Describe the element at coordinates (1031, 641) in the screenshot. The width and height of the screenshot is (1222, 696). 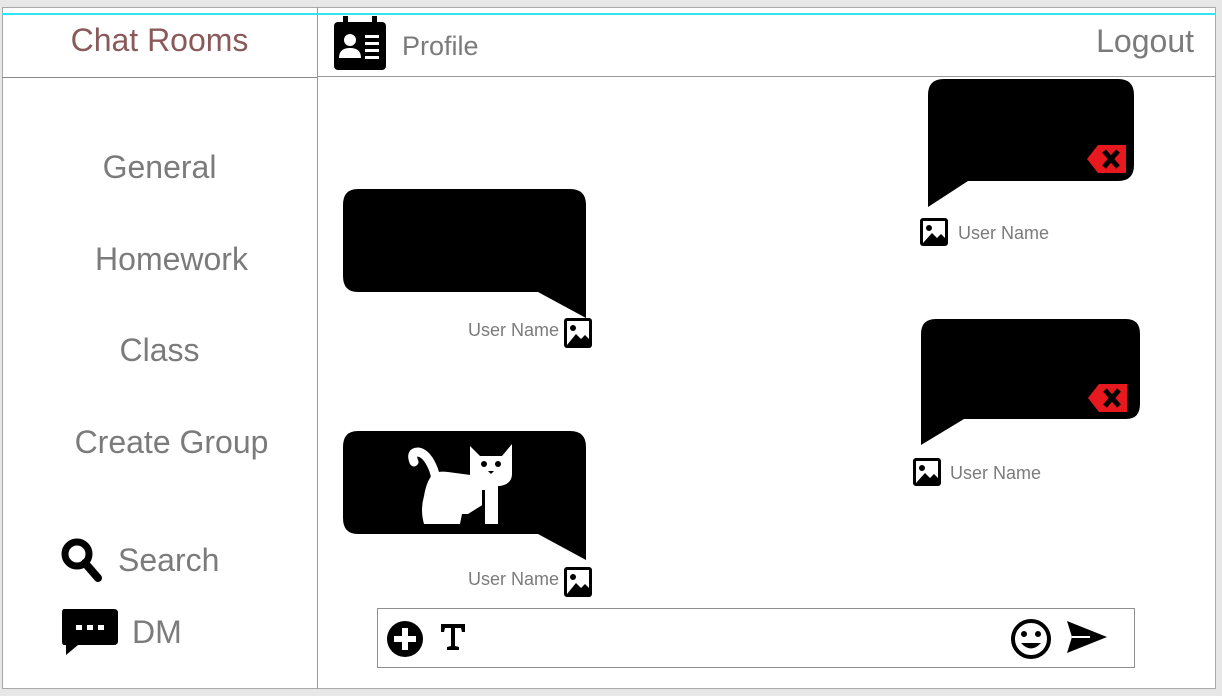
I see `emoji-icon` at that location.